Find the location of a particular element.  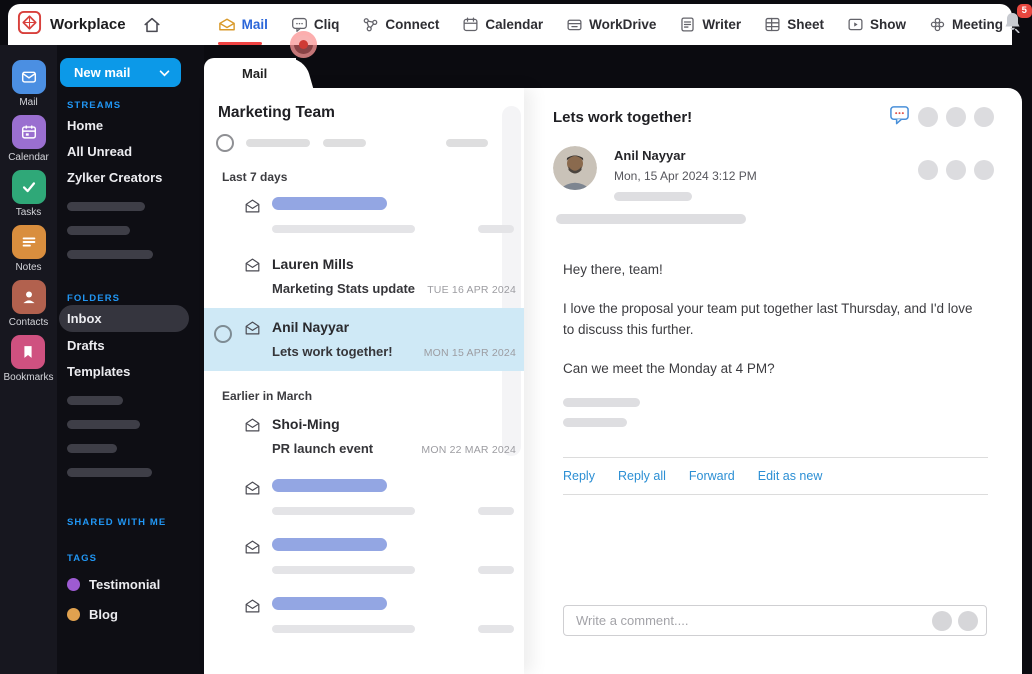

sidebar-item-home: Home is located at coordinates (135, 125).